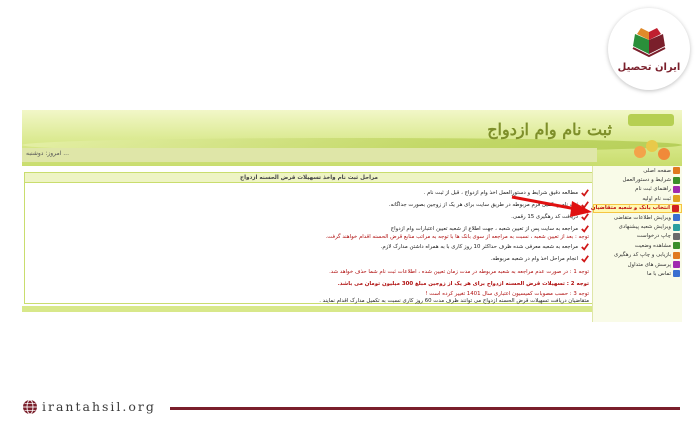 This screenshot has width=700, height=430. Describe the element at coordinates (642, 217) in the screenshot. I see `sidebar-item-label: ویرایش اطلاعات متقاضی` at that location.